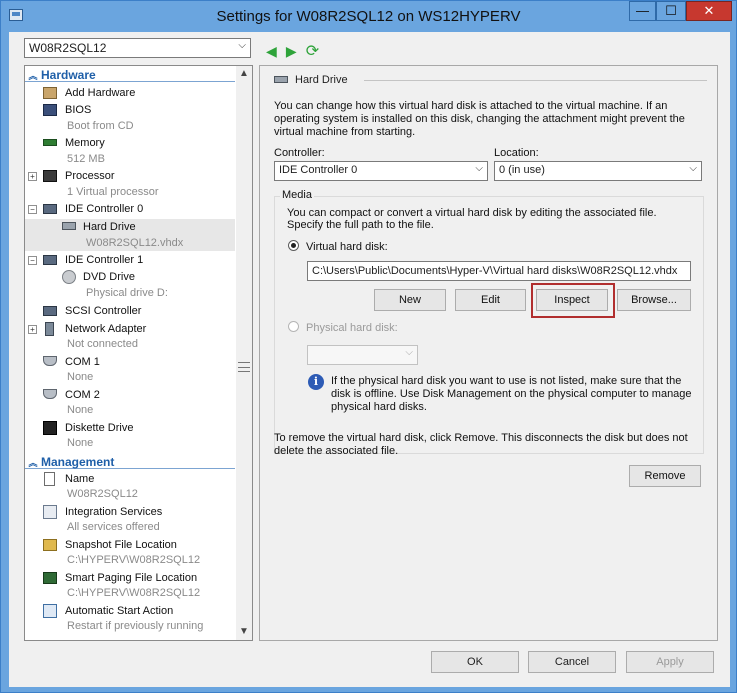 Image resolution: width=737 pixels, height=693 pixels. What do you see at coordinates (642, 11) in the screenshot?
I see `minimize-button: —` at bounding box center [642, 11].